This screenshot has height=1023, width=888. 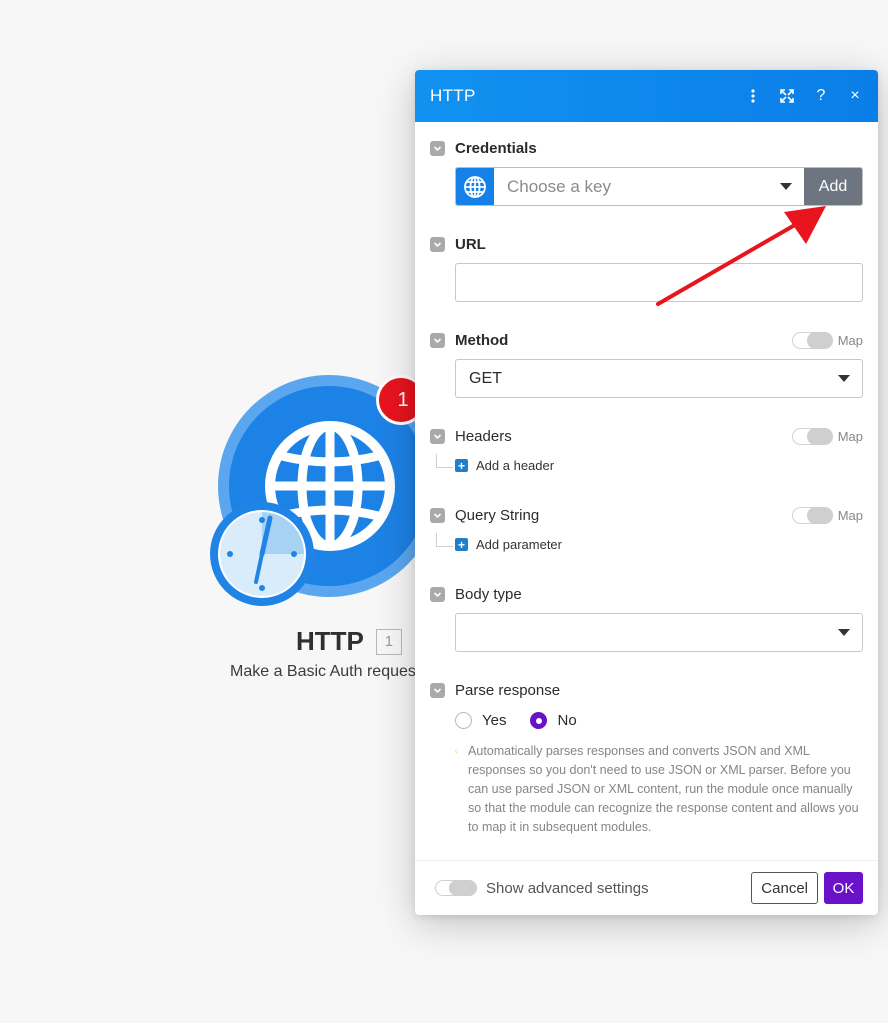 I want to click on add-parameter-link: Add parameter, so click(x=519, y=544).